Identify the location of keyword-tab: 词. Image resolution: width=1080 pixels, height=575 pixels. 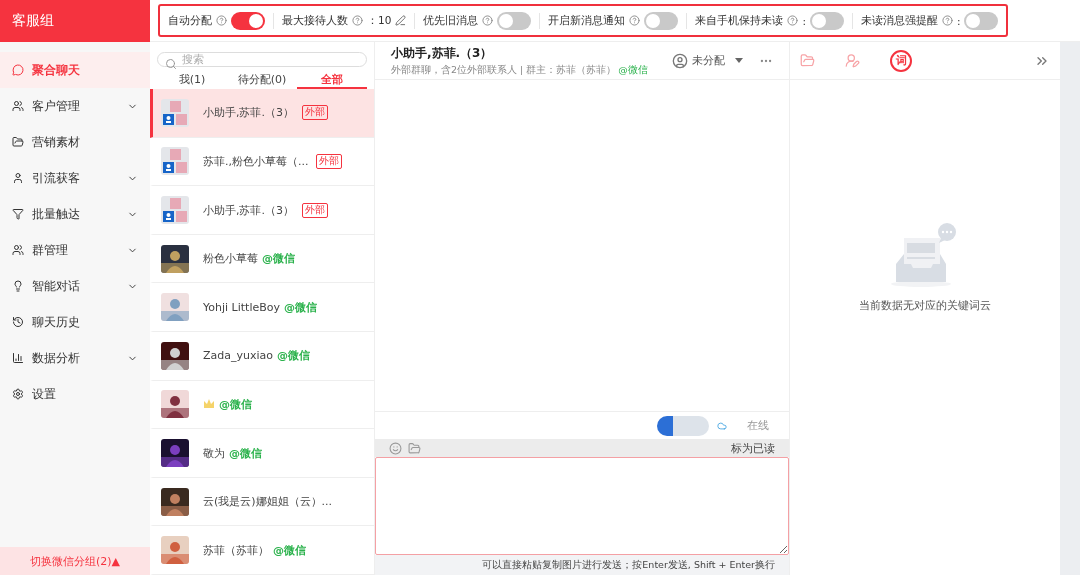
(901, 60).